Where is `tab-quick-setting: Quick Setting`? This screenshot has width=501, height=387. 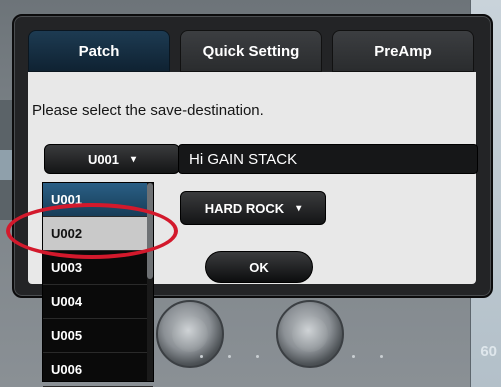 tab-quick-setting: Quick Setting is located at coordinates (251, 51).